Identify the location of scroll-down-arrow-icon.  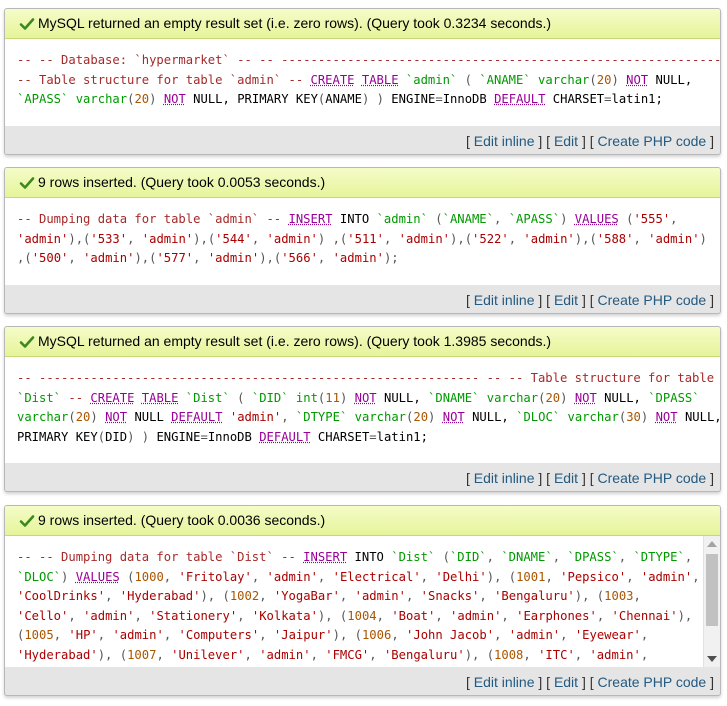
(712, 659).